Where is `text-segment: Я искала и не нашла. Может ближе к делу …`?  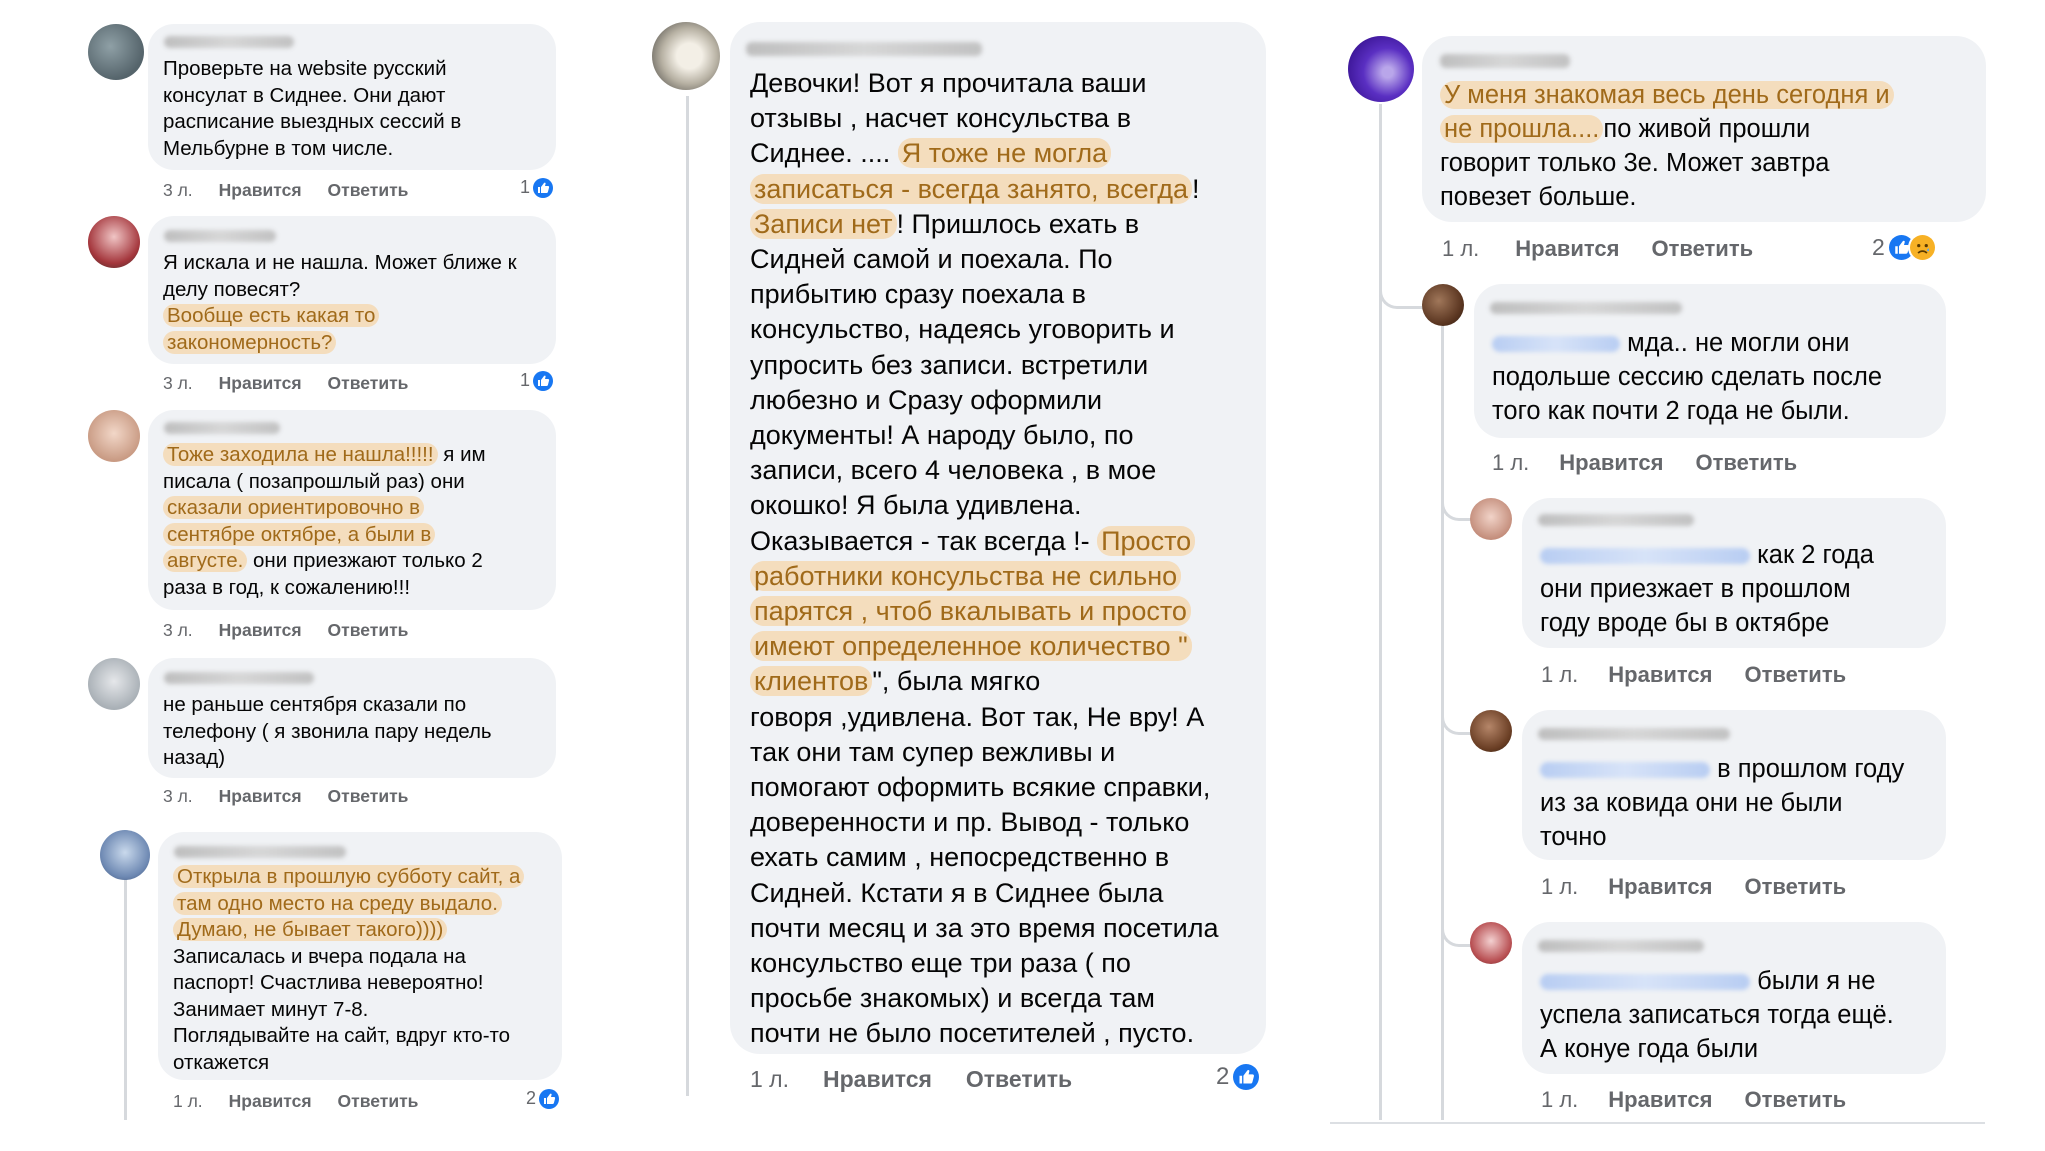
text-segment: Я искала и не нашла. Может ближе к делу … is located at coordinates (340, 276).